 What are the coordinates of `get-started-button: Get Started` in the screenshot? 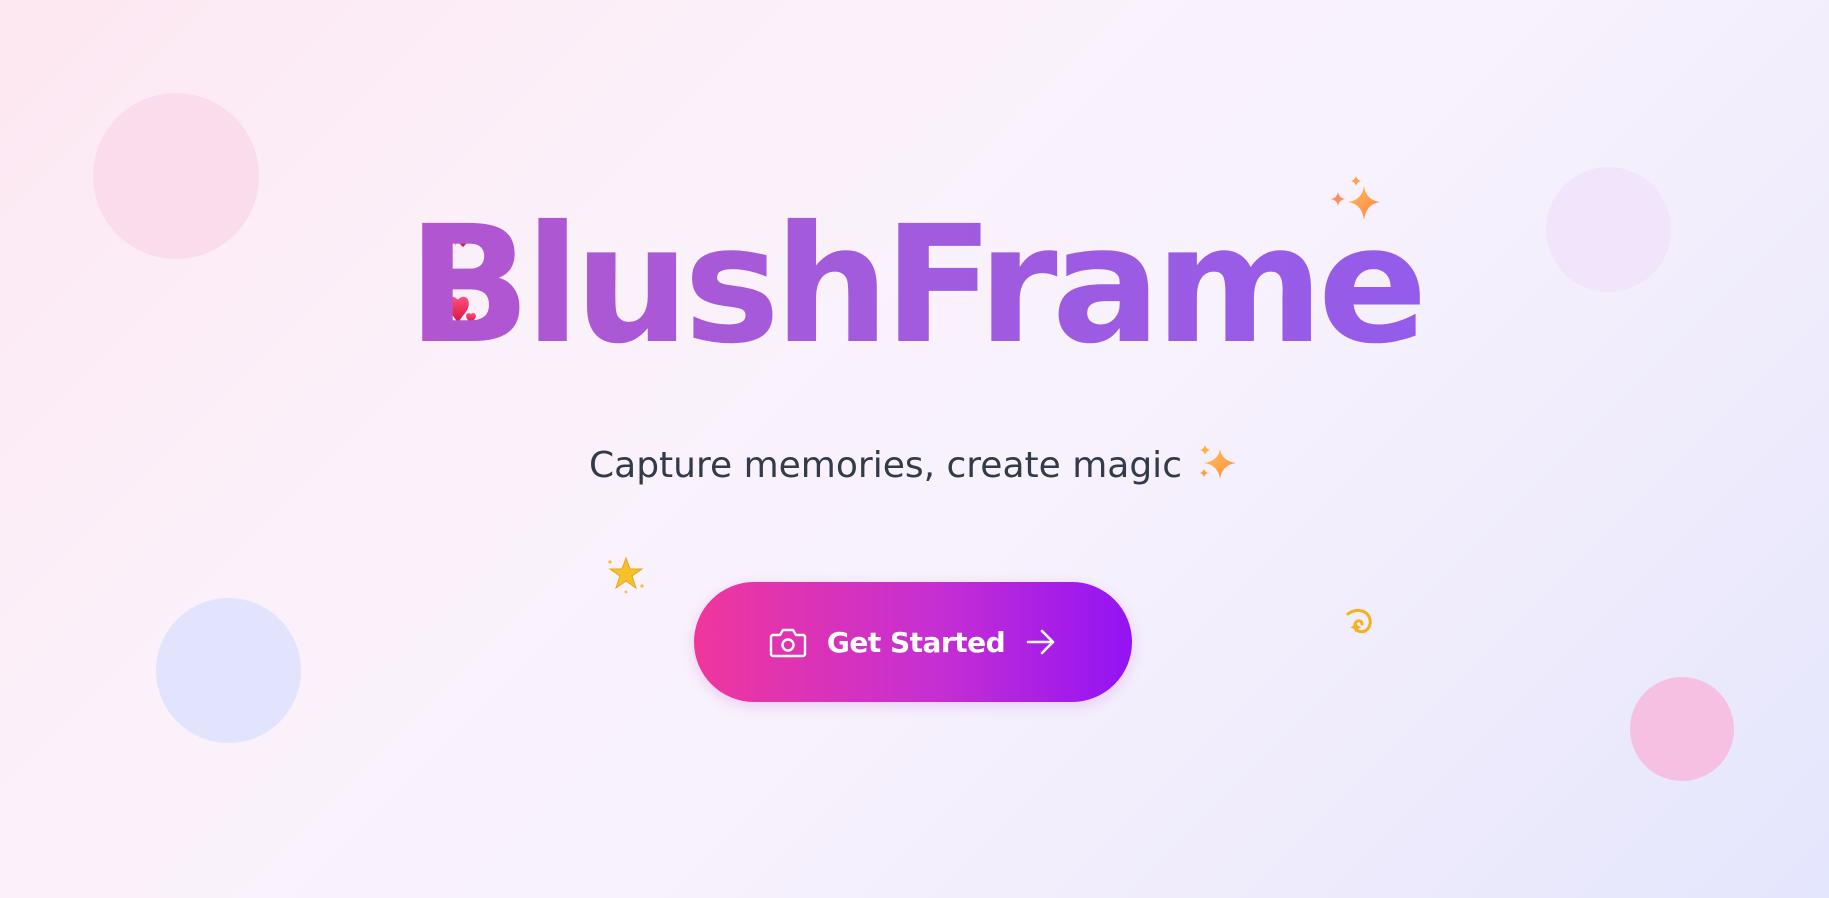 It's located at (913, 642).